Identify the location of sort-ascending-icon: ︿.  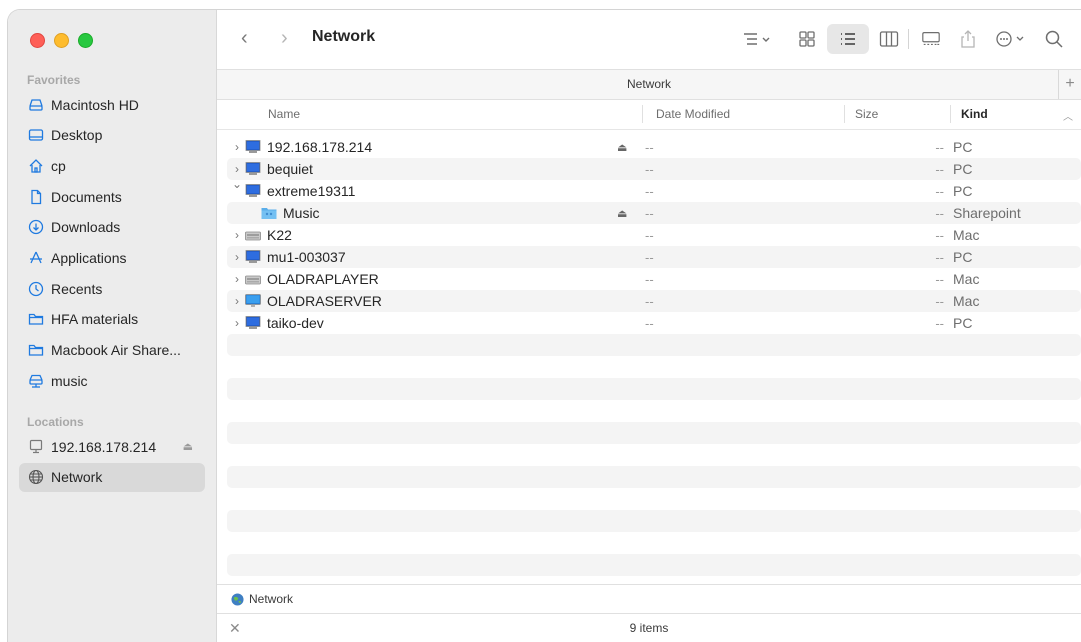
(1068, 117).